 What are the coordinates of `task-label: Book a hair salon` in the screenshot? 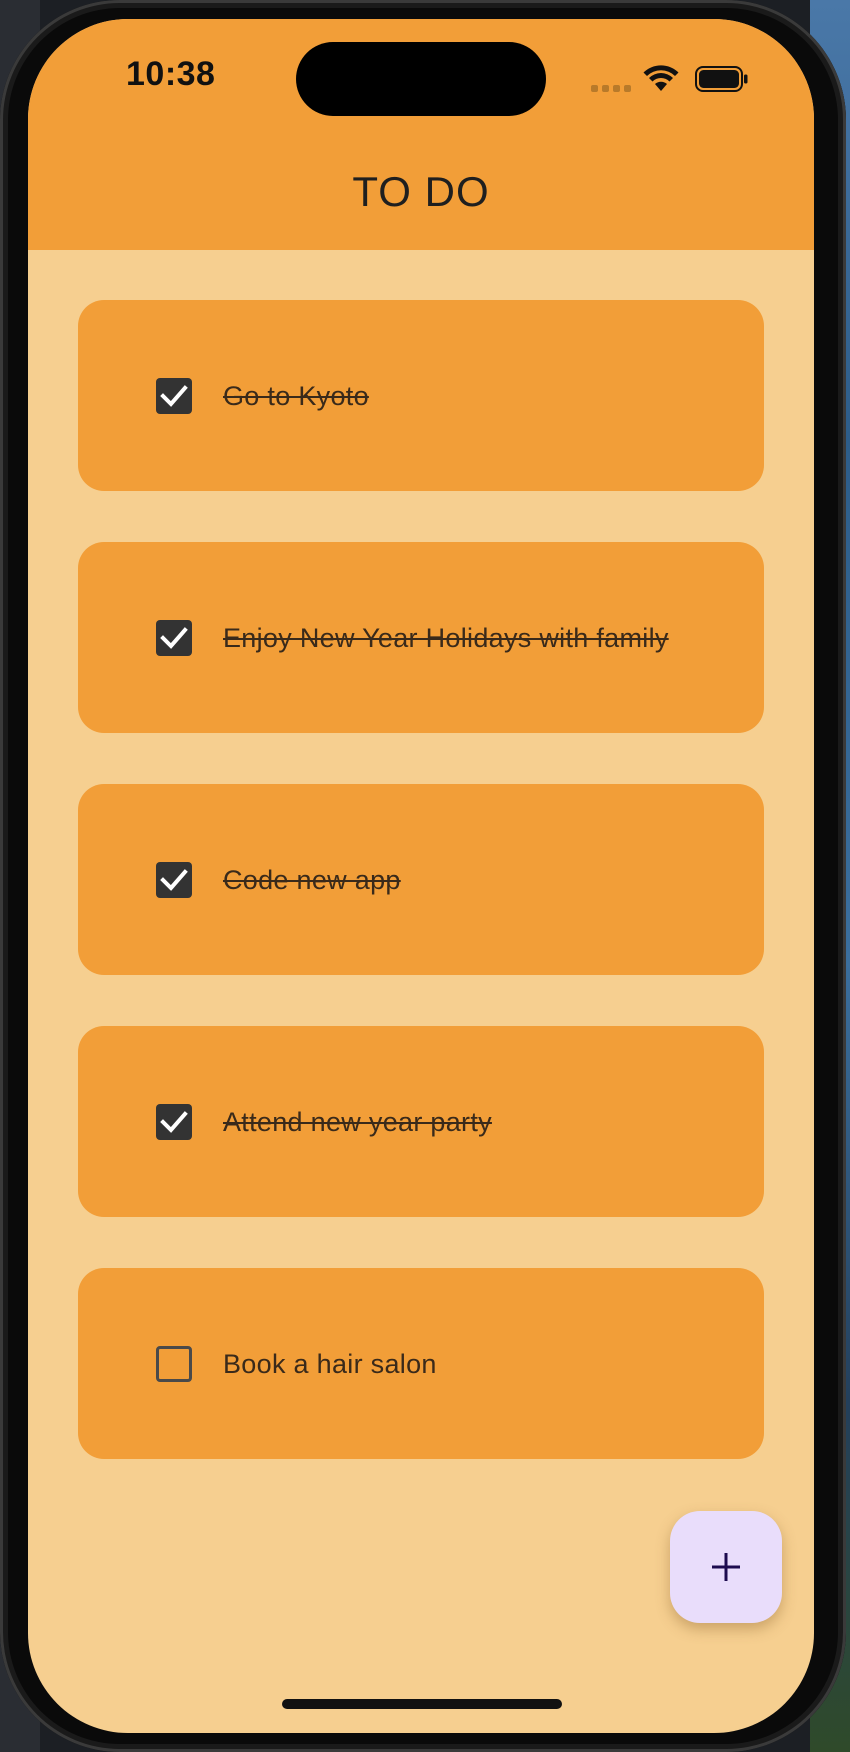 It's located at (330, 1364).